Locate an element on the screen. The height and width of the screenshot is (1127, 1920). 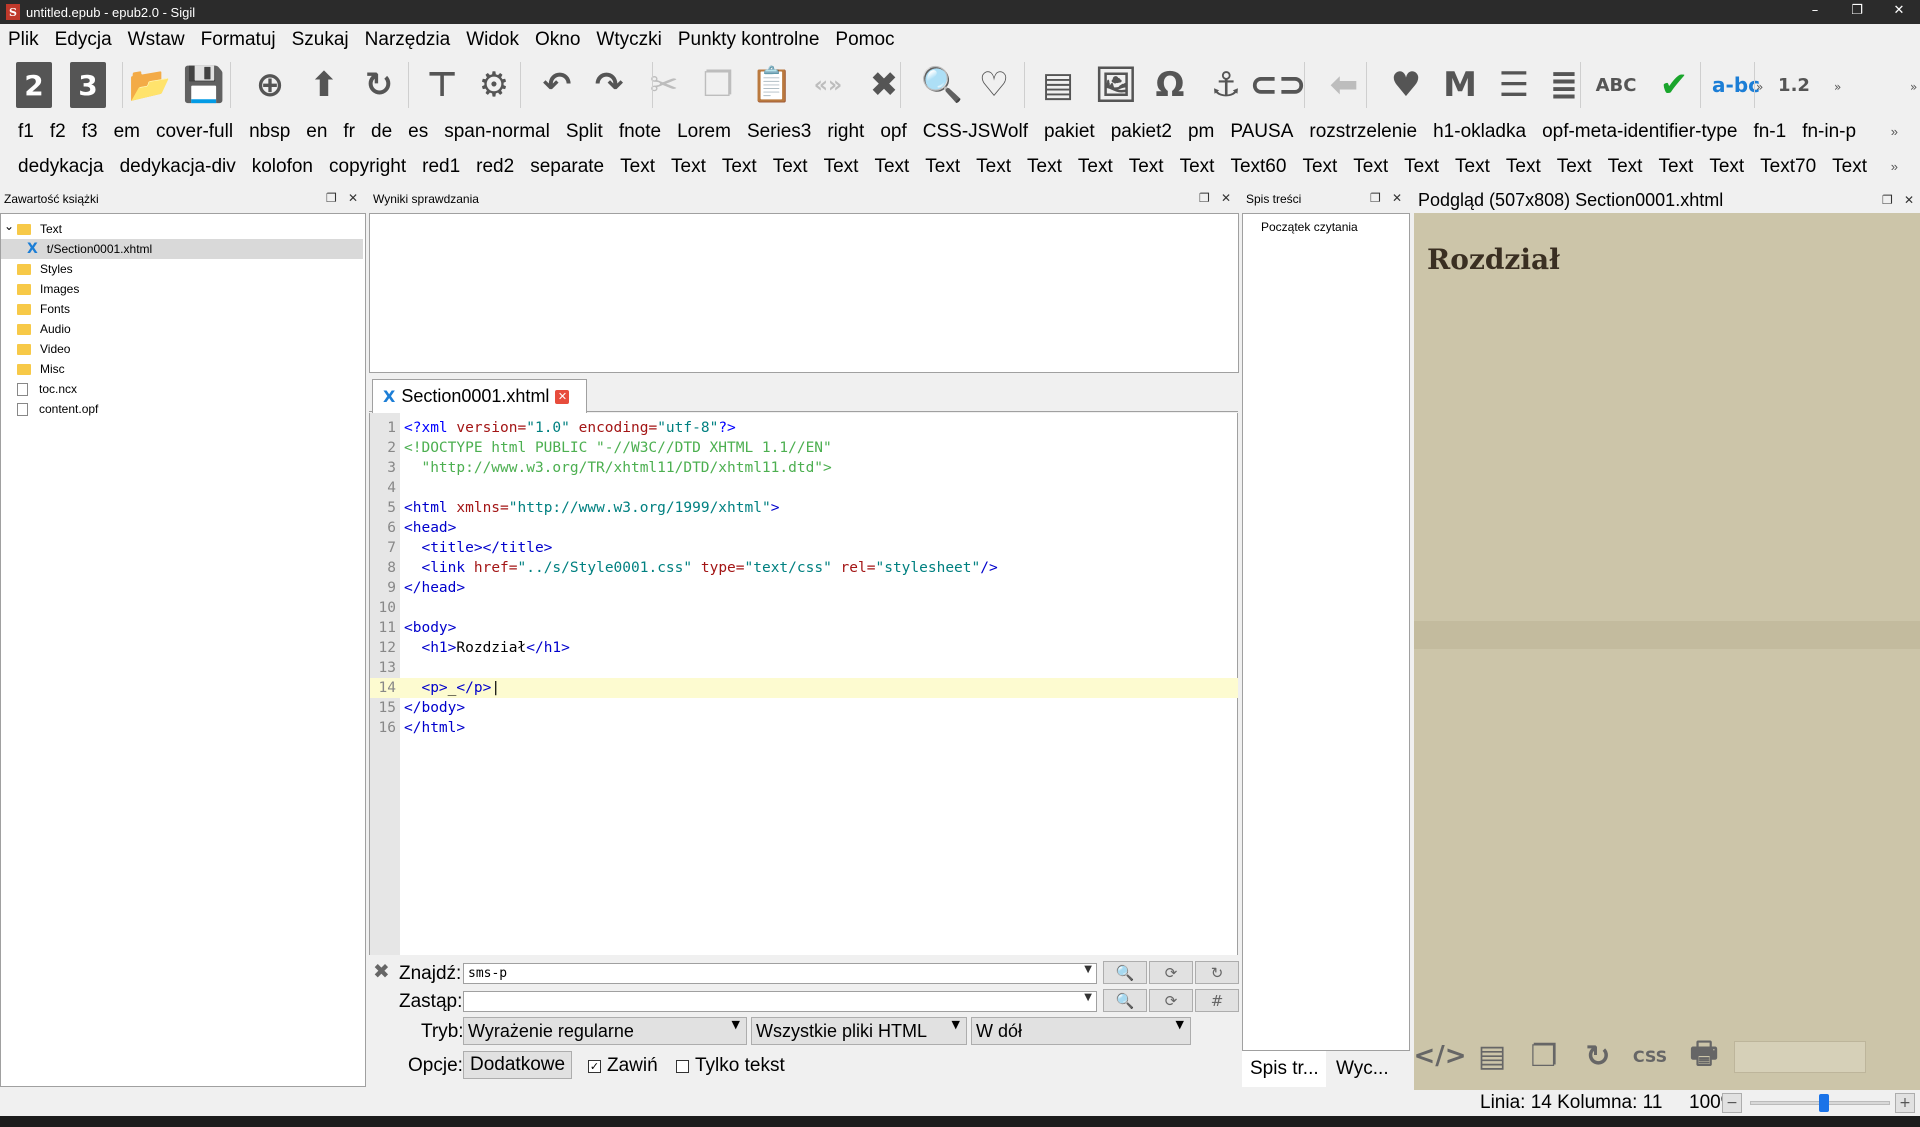
heart-icon: ♥ is located at coordinates (1406, 85).